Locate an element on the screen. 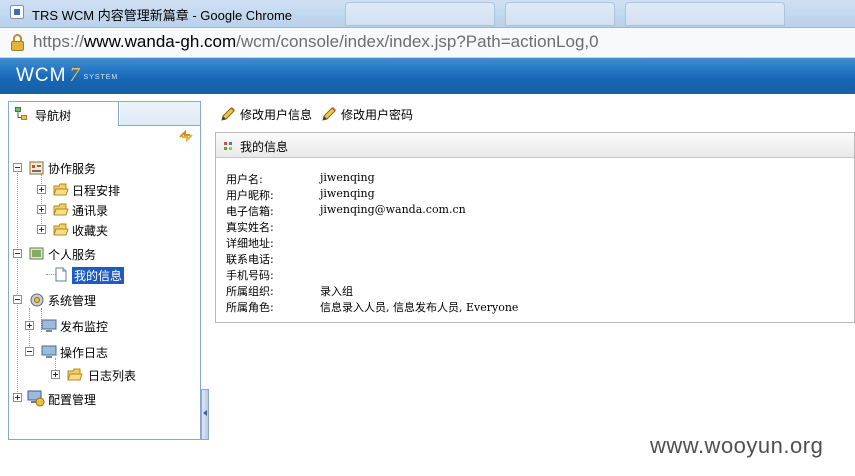 This screenshot has width=855, height=476. tree-label: 日程安排 is located at coordinates (96, 191).